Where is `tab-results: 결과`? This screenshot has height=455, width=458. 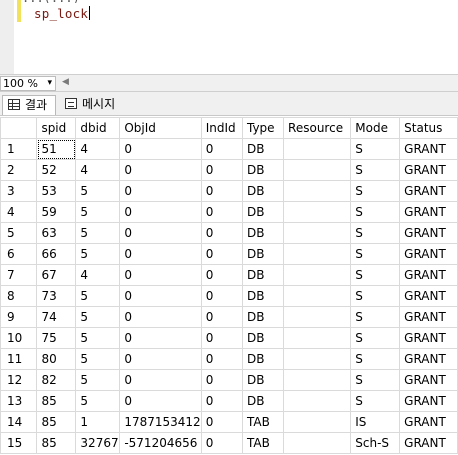 tab-results: 결과 is located at coordinates (29, 105).